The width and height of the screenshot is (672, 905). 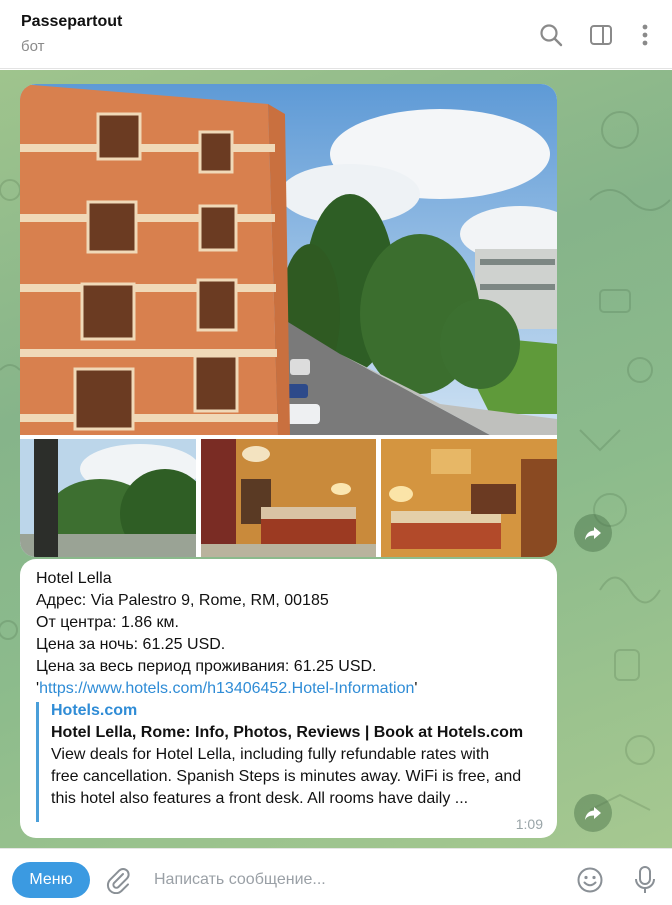 What do you see at coordinates (33, 46) in the screenshot?
I see `chat-subtitle: бот` at bounding box center [33, 46].